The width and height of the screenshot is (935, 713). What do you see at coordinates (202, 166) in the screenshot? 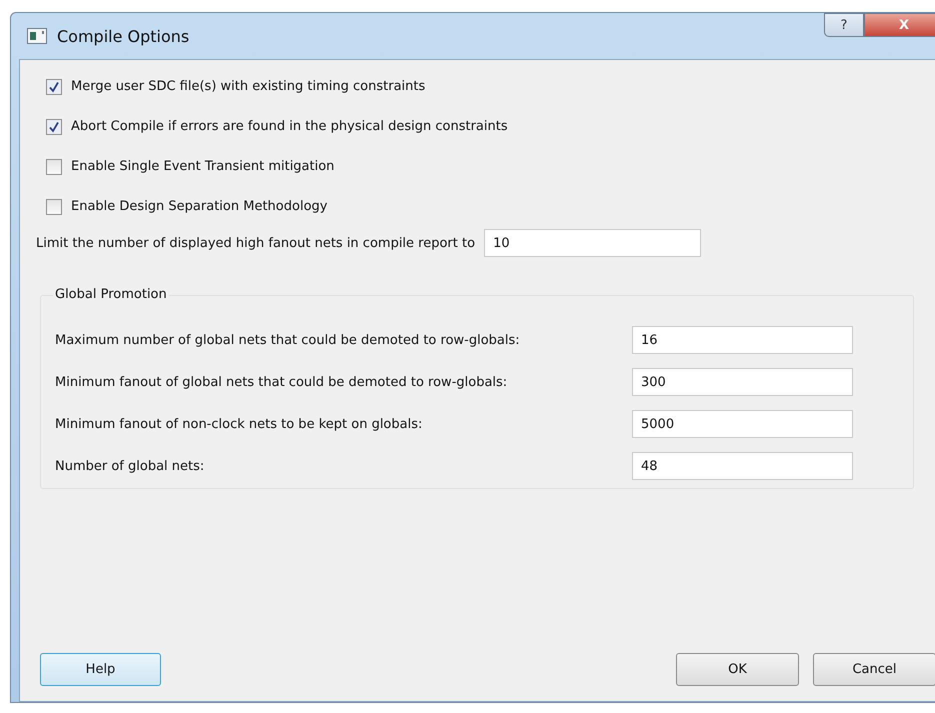
I see `checkbox-label: Enable Single Event Transient mitigation` at bounding box center [202, 166].